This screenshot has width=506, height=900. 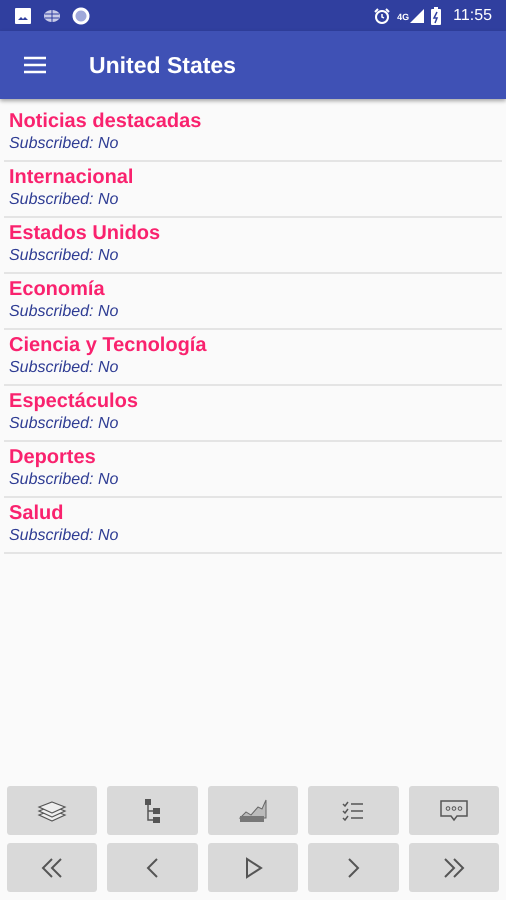 I want to click on double-left-icon, so click(x=52, y=867).